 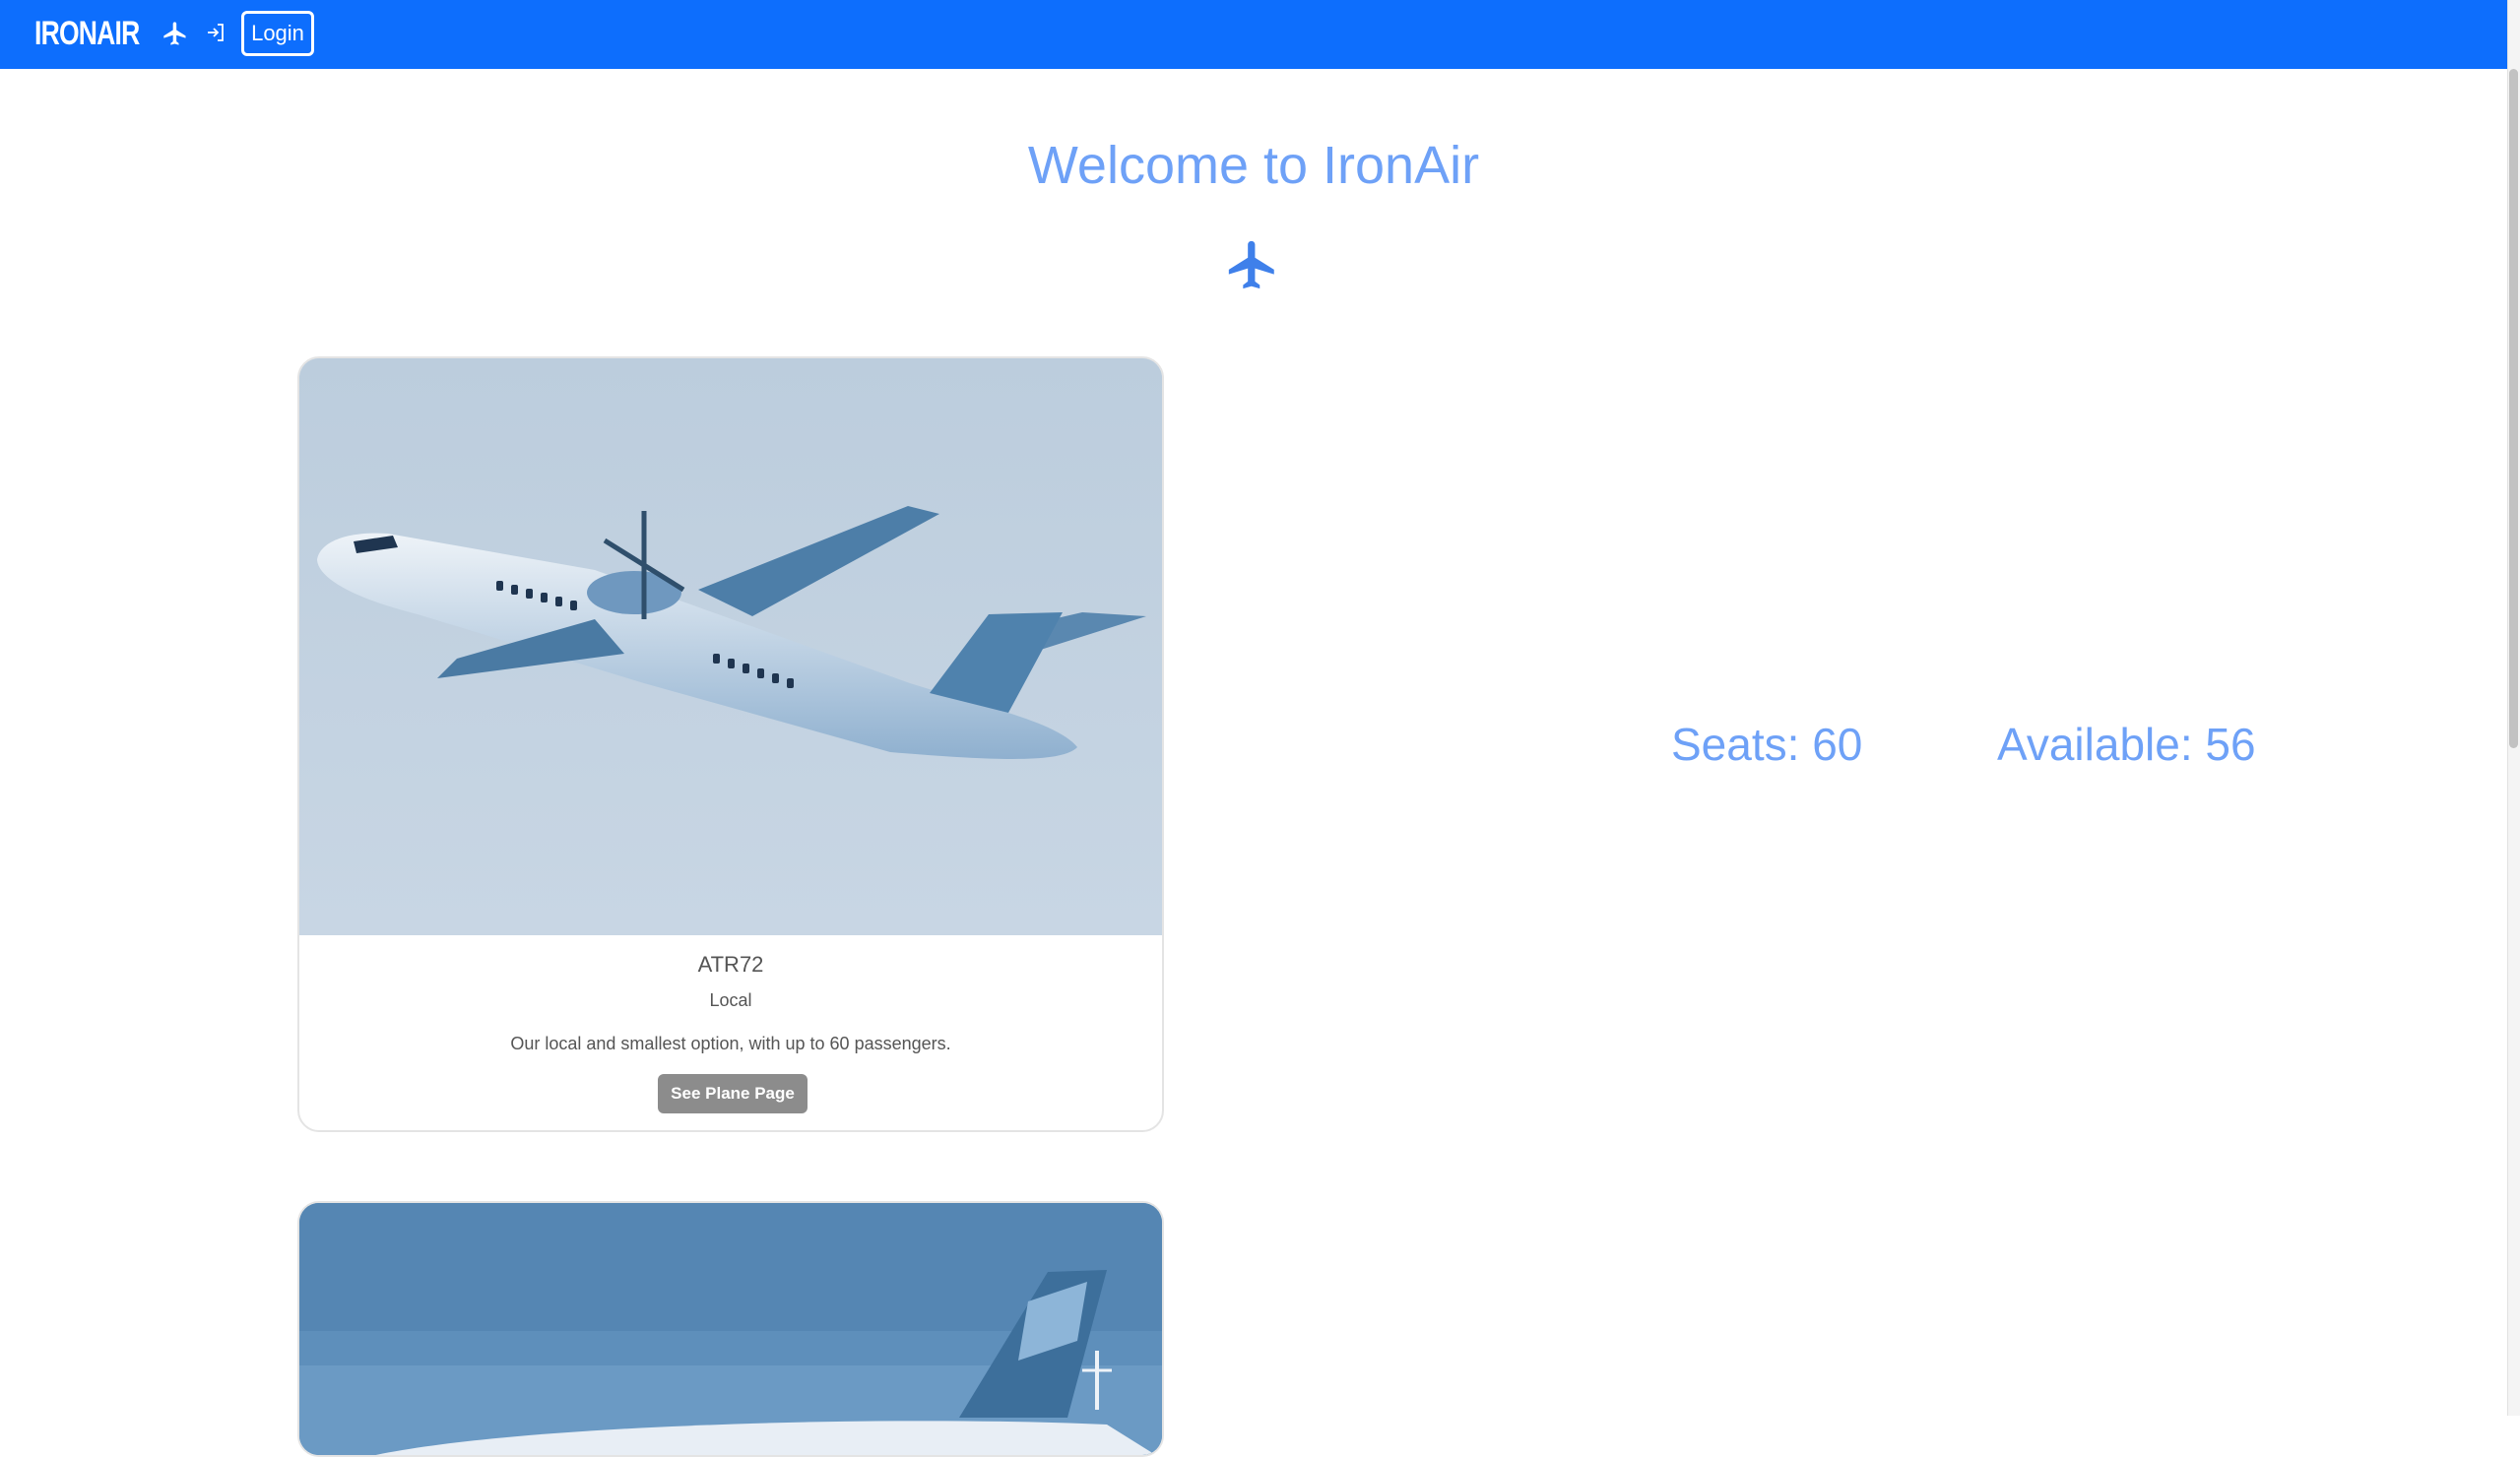 What do you see at coordinates (1253, 165) in the screenshot?
I see `page-title: Welcome to IronAir` at bounding box center [1253, 165].